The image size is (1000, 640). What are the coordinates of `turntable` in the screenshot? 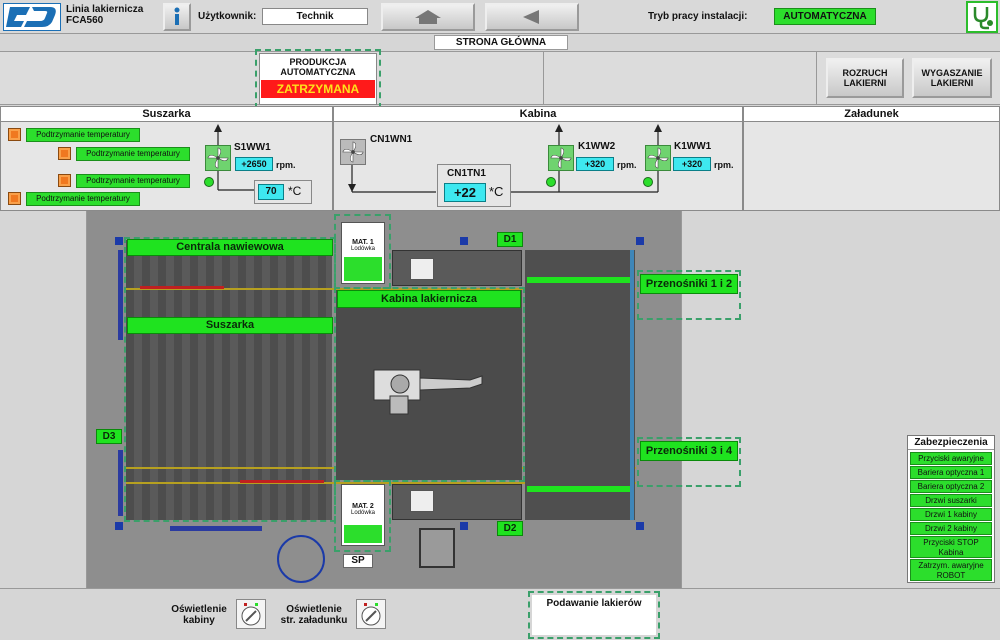 It's located at (301, 559).